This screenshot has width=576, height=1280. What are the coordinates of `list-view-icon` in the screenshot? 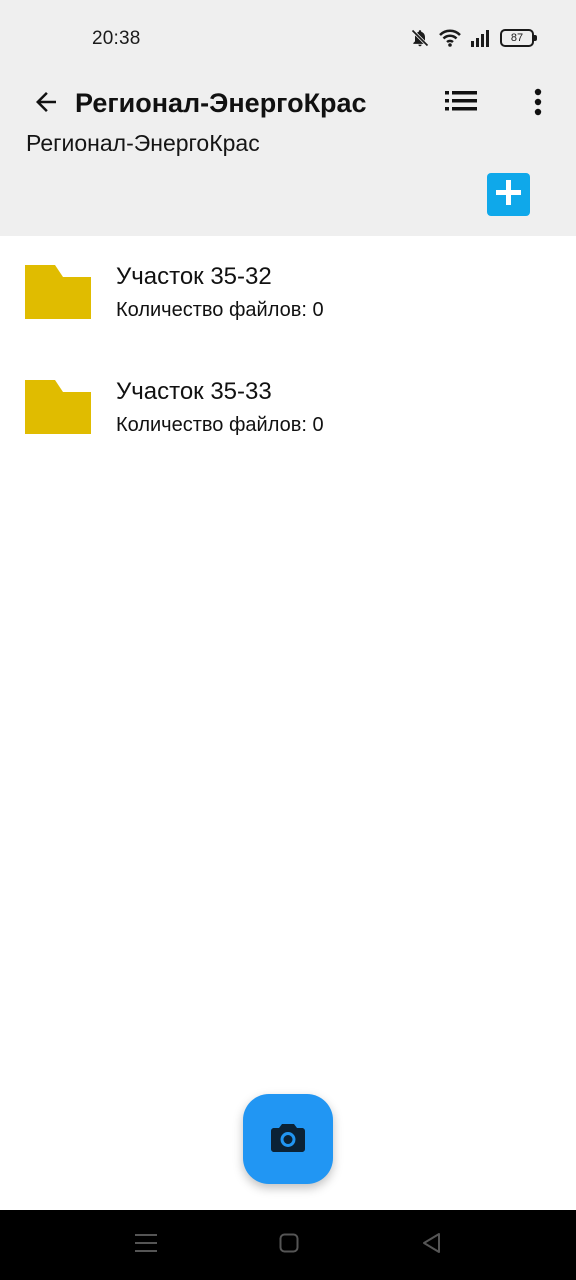 It's located at (461, 103).